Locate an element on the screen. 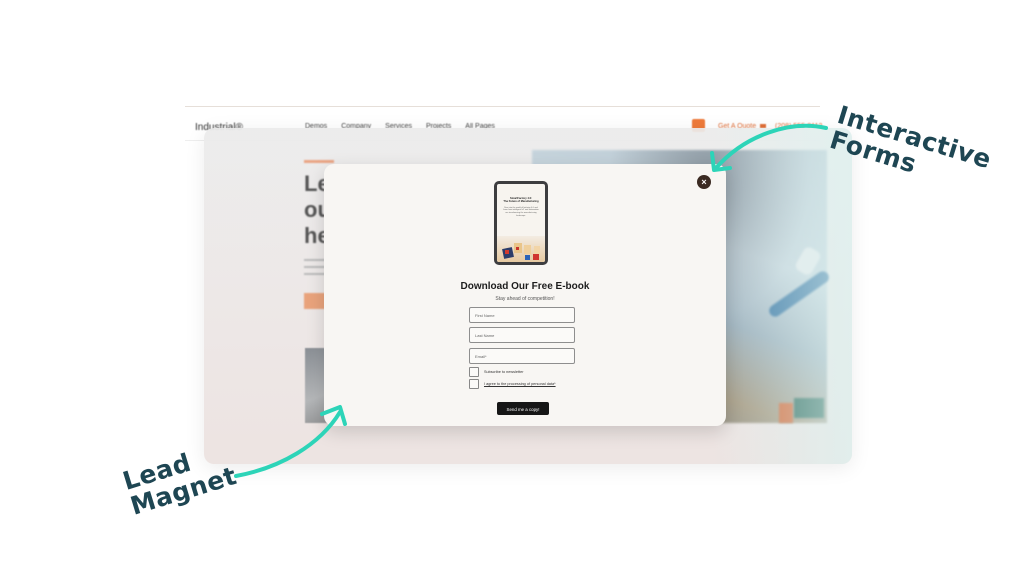  first-name-field is located at coordinates (522, 315).